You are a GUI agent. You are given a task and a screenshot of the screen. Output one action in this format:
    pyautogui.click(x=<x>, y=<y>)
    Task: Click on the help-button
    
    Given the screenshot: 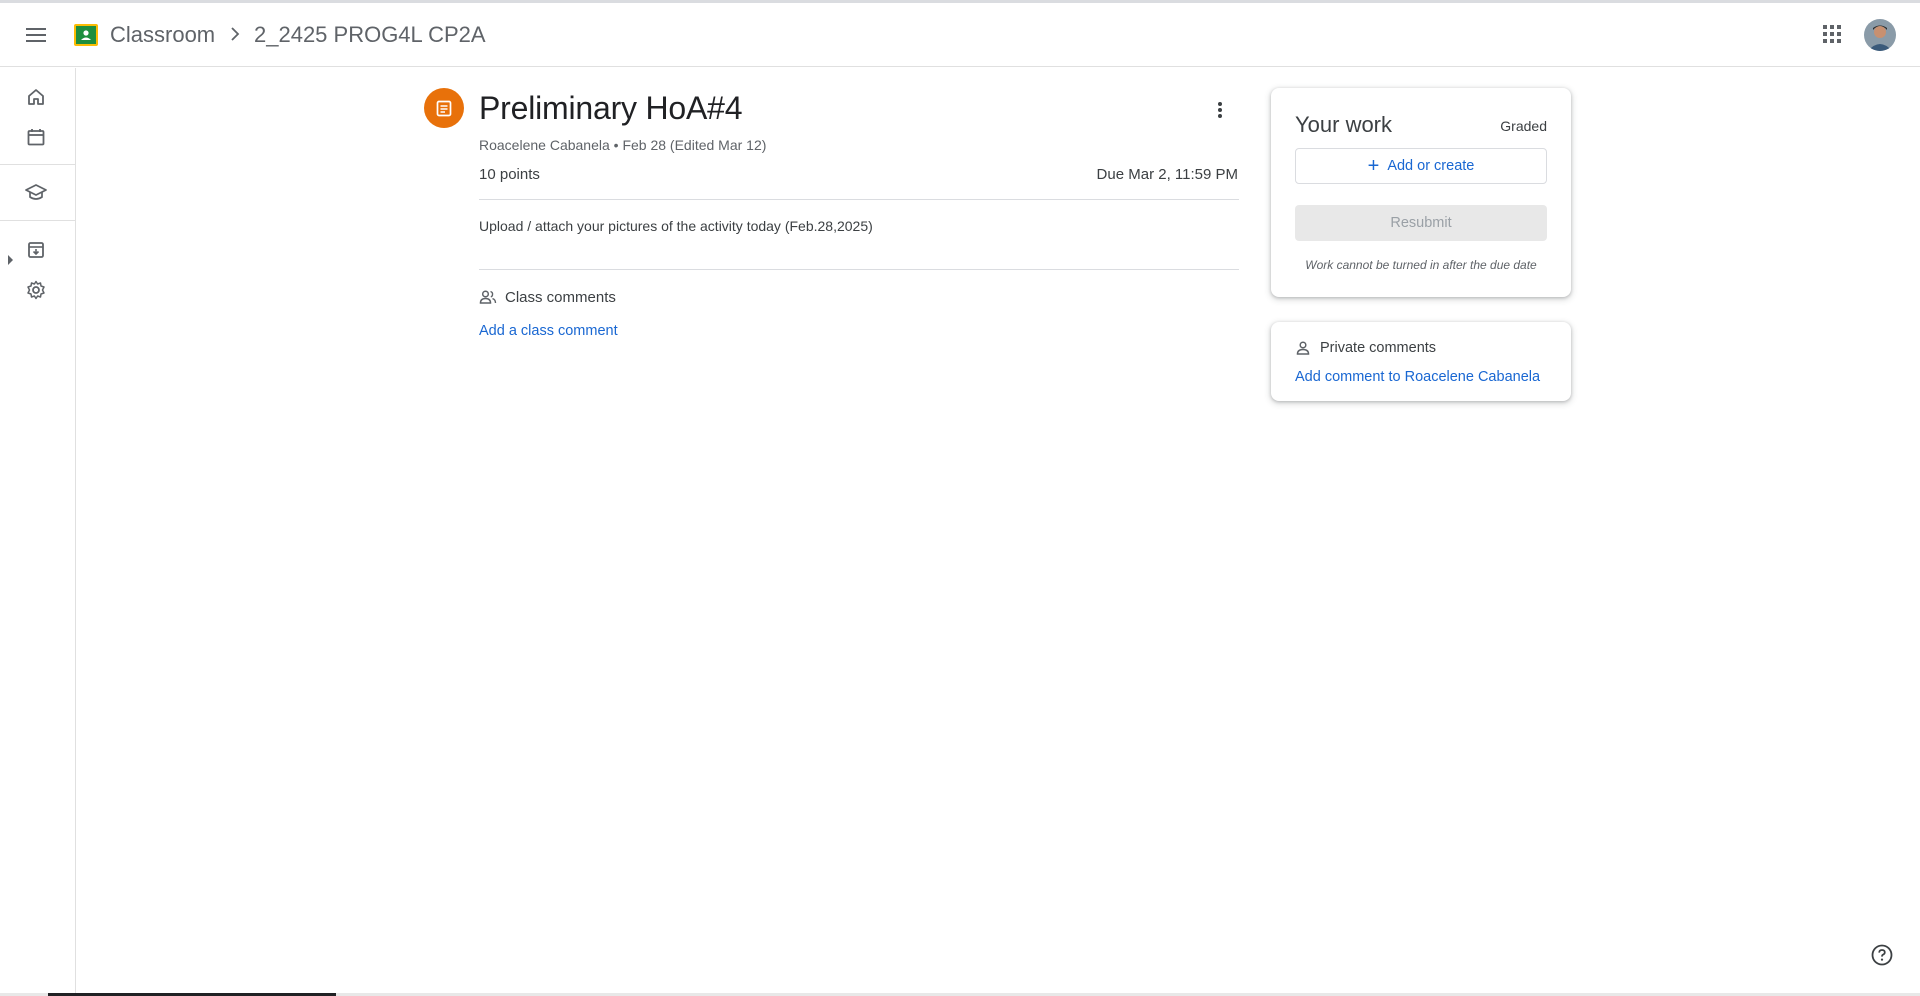 What is the action you would take?
    pyautogui.click(x=1882, y=955)
    